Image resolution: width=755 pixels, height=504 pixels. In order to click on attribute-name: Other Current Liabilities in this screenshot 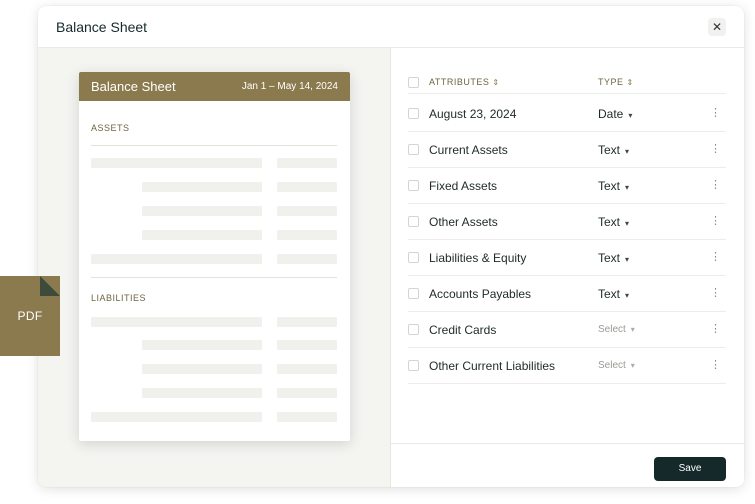, I will do `click(492, 366)`.